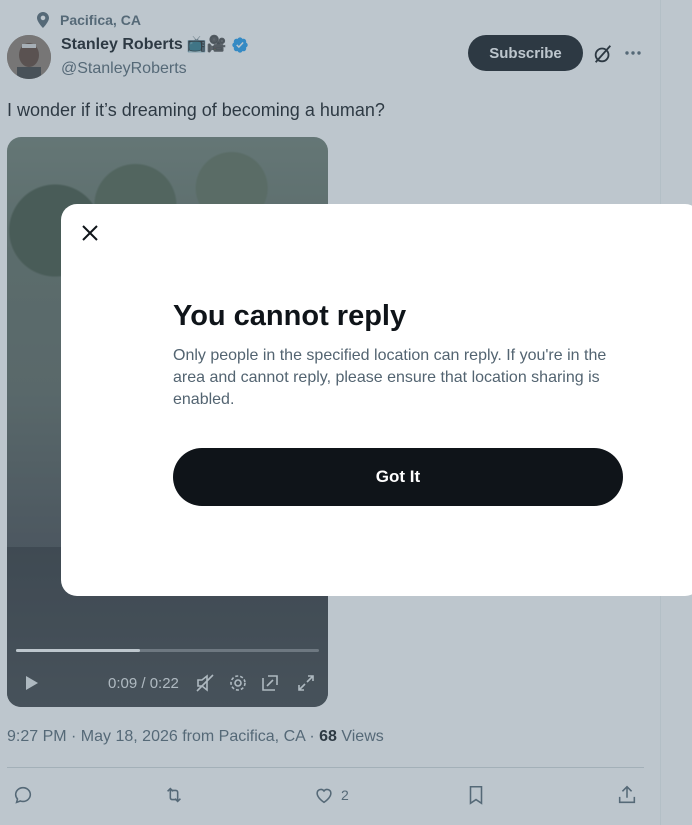 The width and height of the screenshot is (692, 825). Describe the element at coordinates (290, 316) in the screenshot. I see `dialog-title: You cannot reply` at that location.